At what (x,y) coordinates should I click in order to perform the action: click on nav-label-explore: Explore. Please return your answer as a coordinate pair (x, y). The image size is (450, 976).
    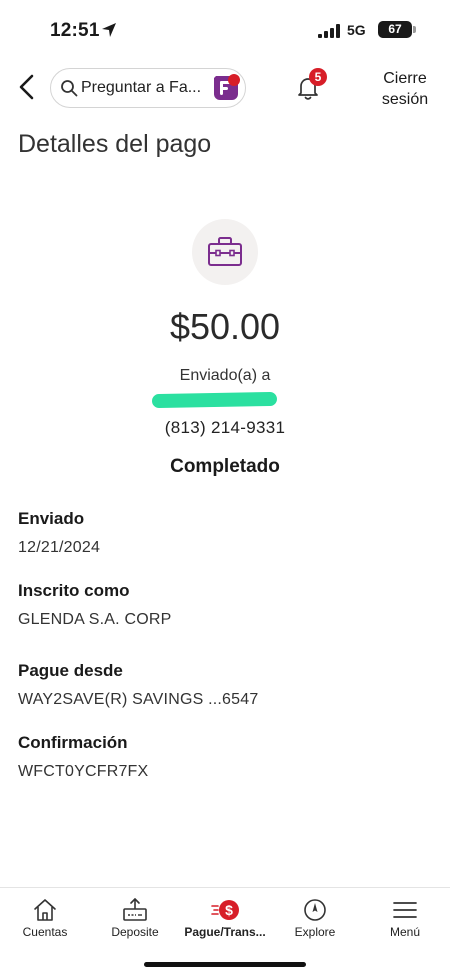
    Looking at the image, I should click on (315, 932).